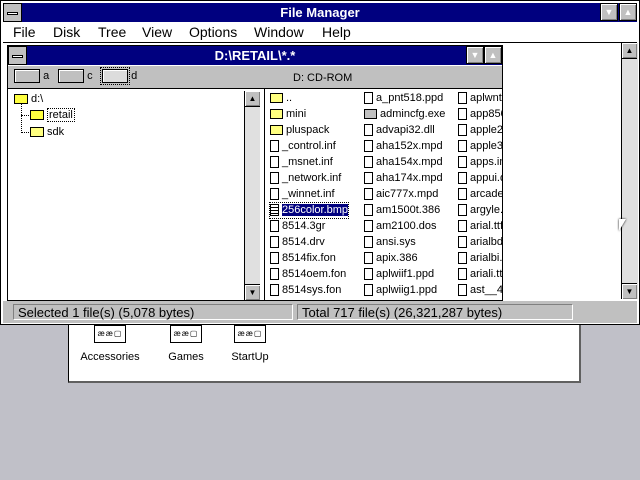  I want to click on file-item: aha152x.mpd, so click(403, 146).